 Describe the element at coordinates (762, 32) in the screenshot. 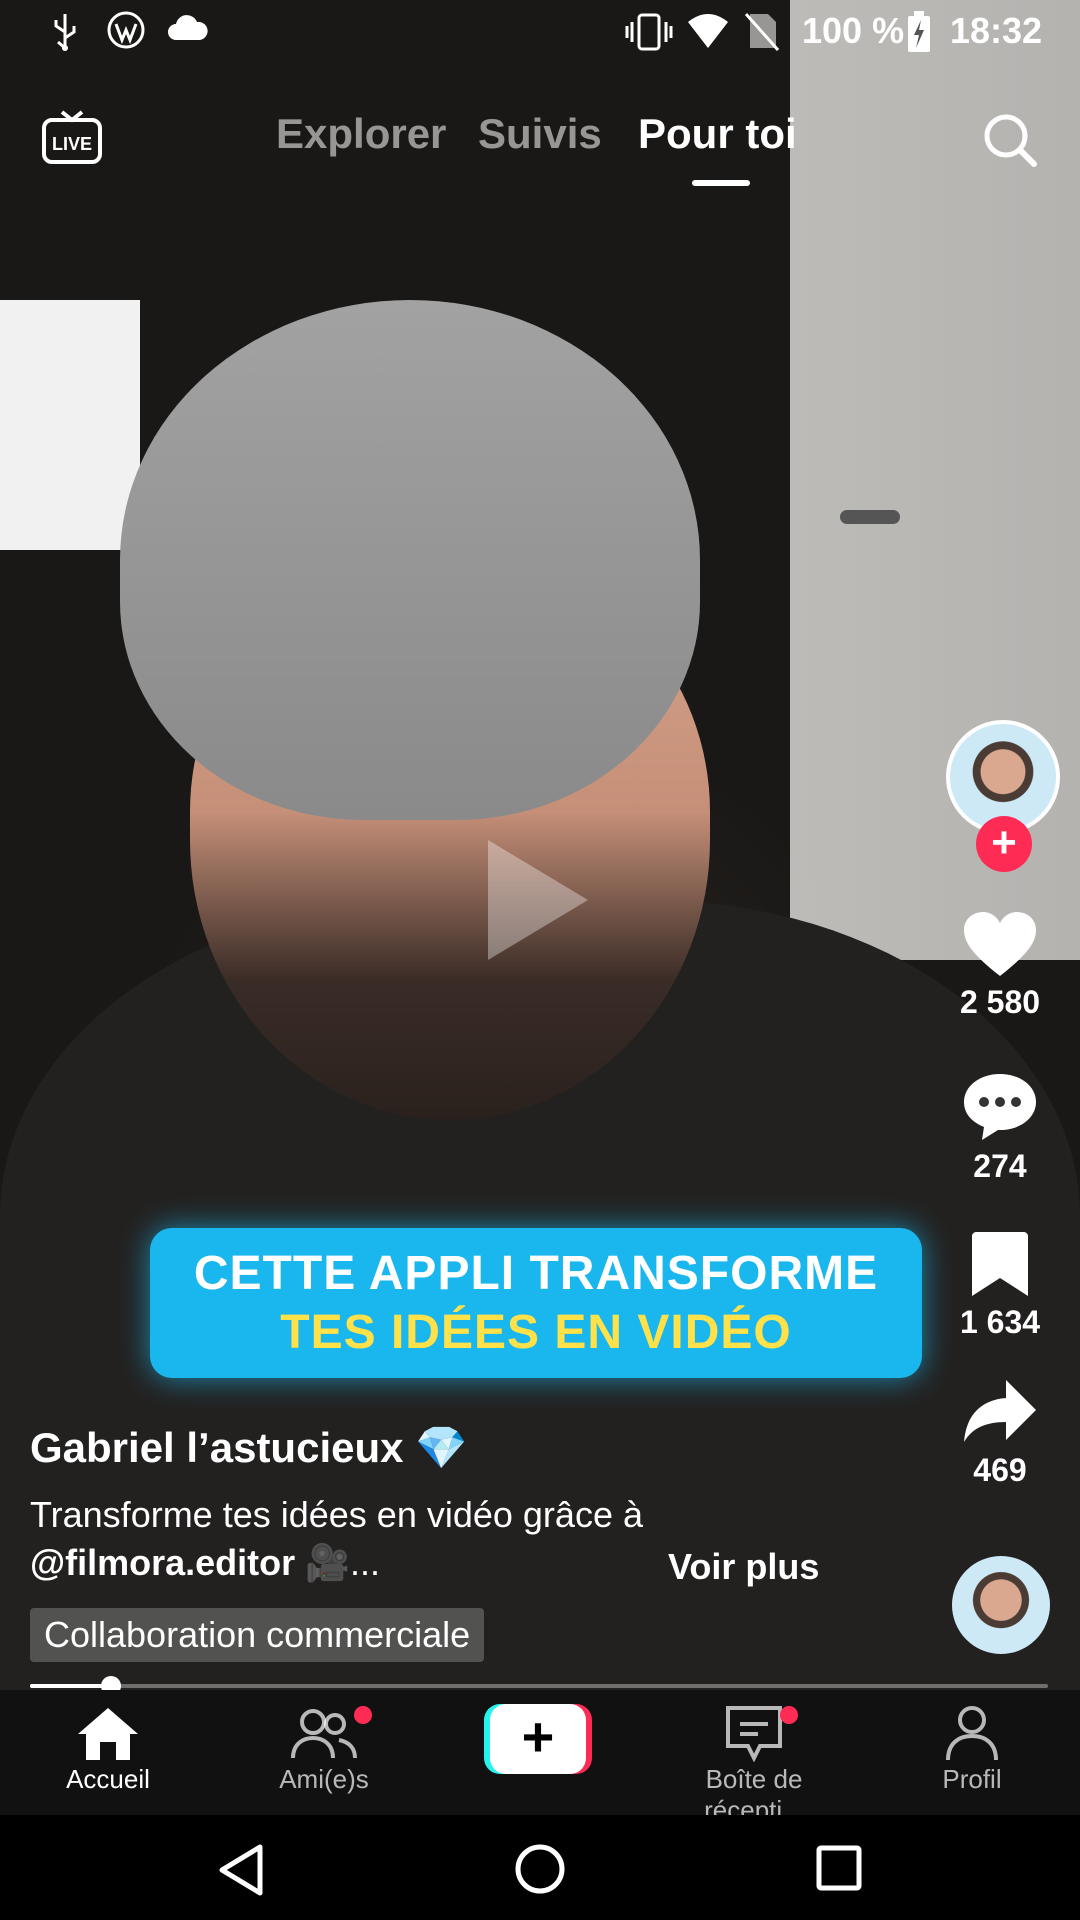

I see `no-sim-icon` at that location.